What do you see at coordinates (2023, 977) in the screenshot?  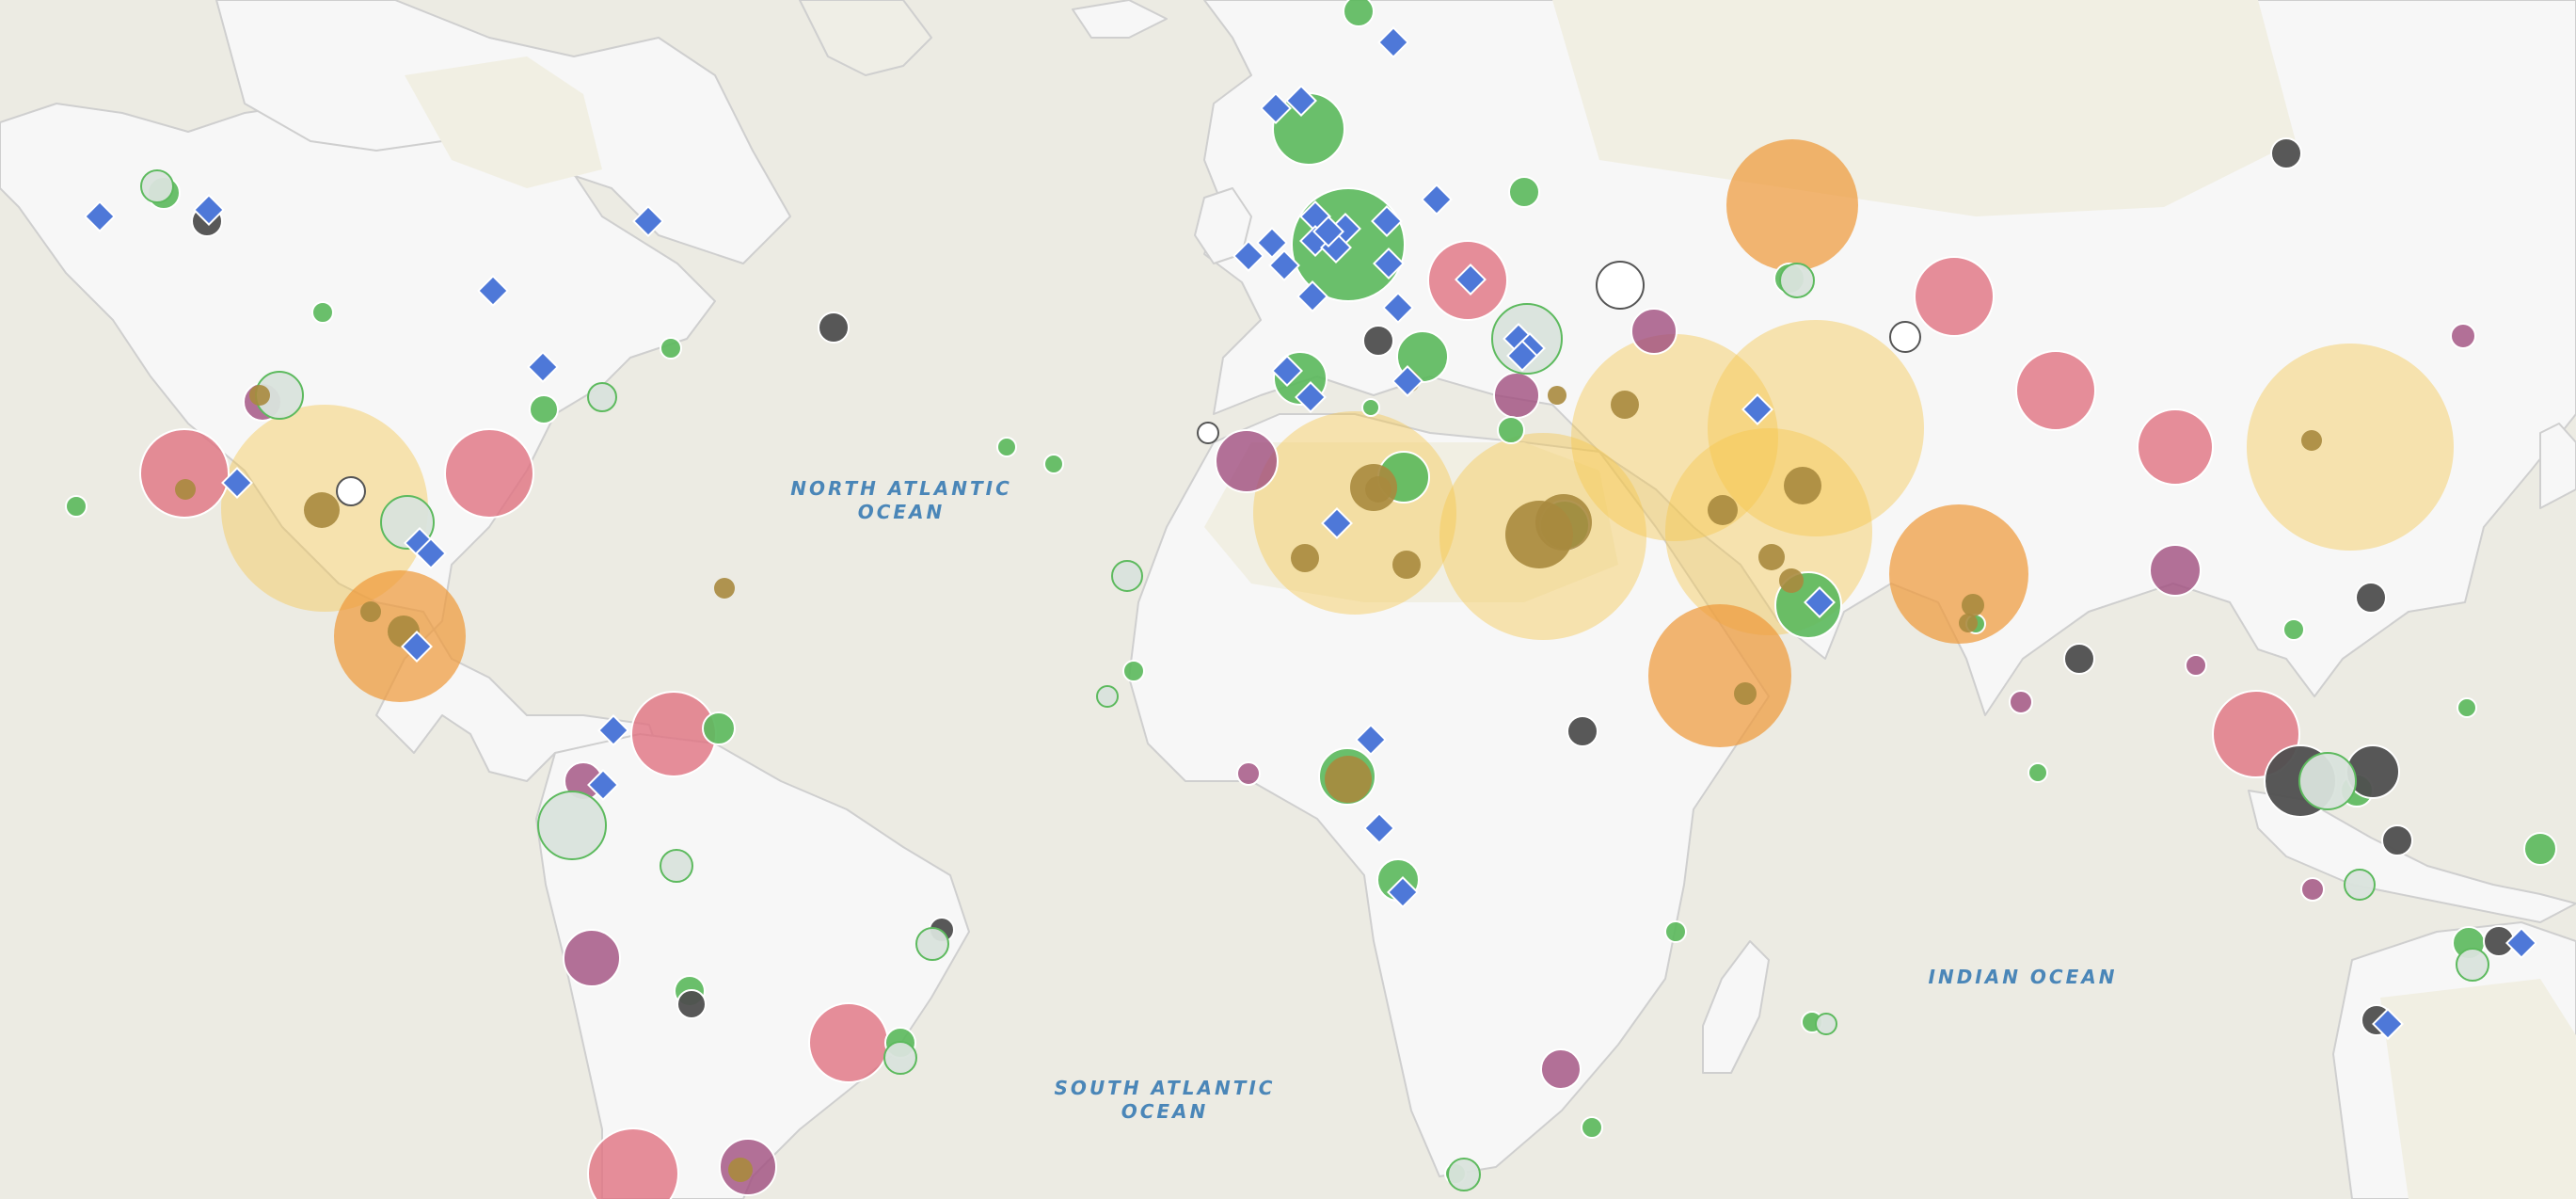 I see `ocean-label-indian: INDIAN OCEAN` at bounding box center [2023, 977].